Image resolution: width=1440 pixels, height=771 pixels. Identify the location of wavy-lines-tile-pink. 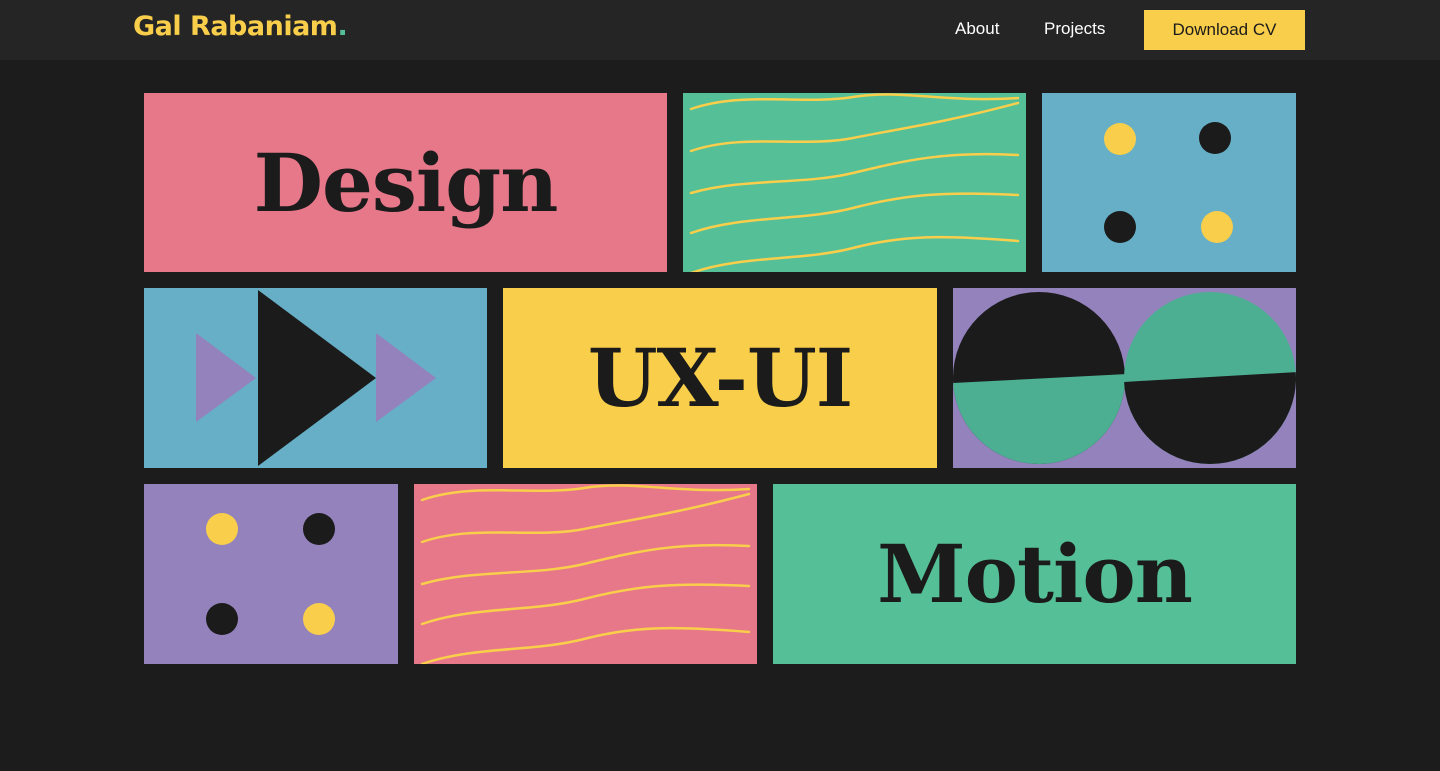
(585, 574).